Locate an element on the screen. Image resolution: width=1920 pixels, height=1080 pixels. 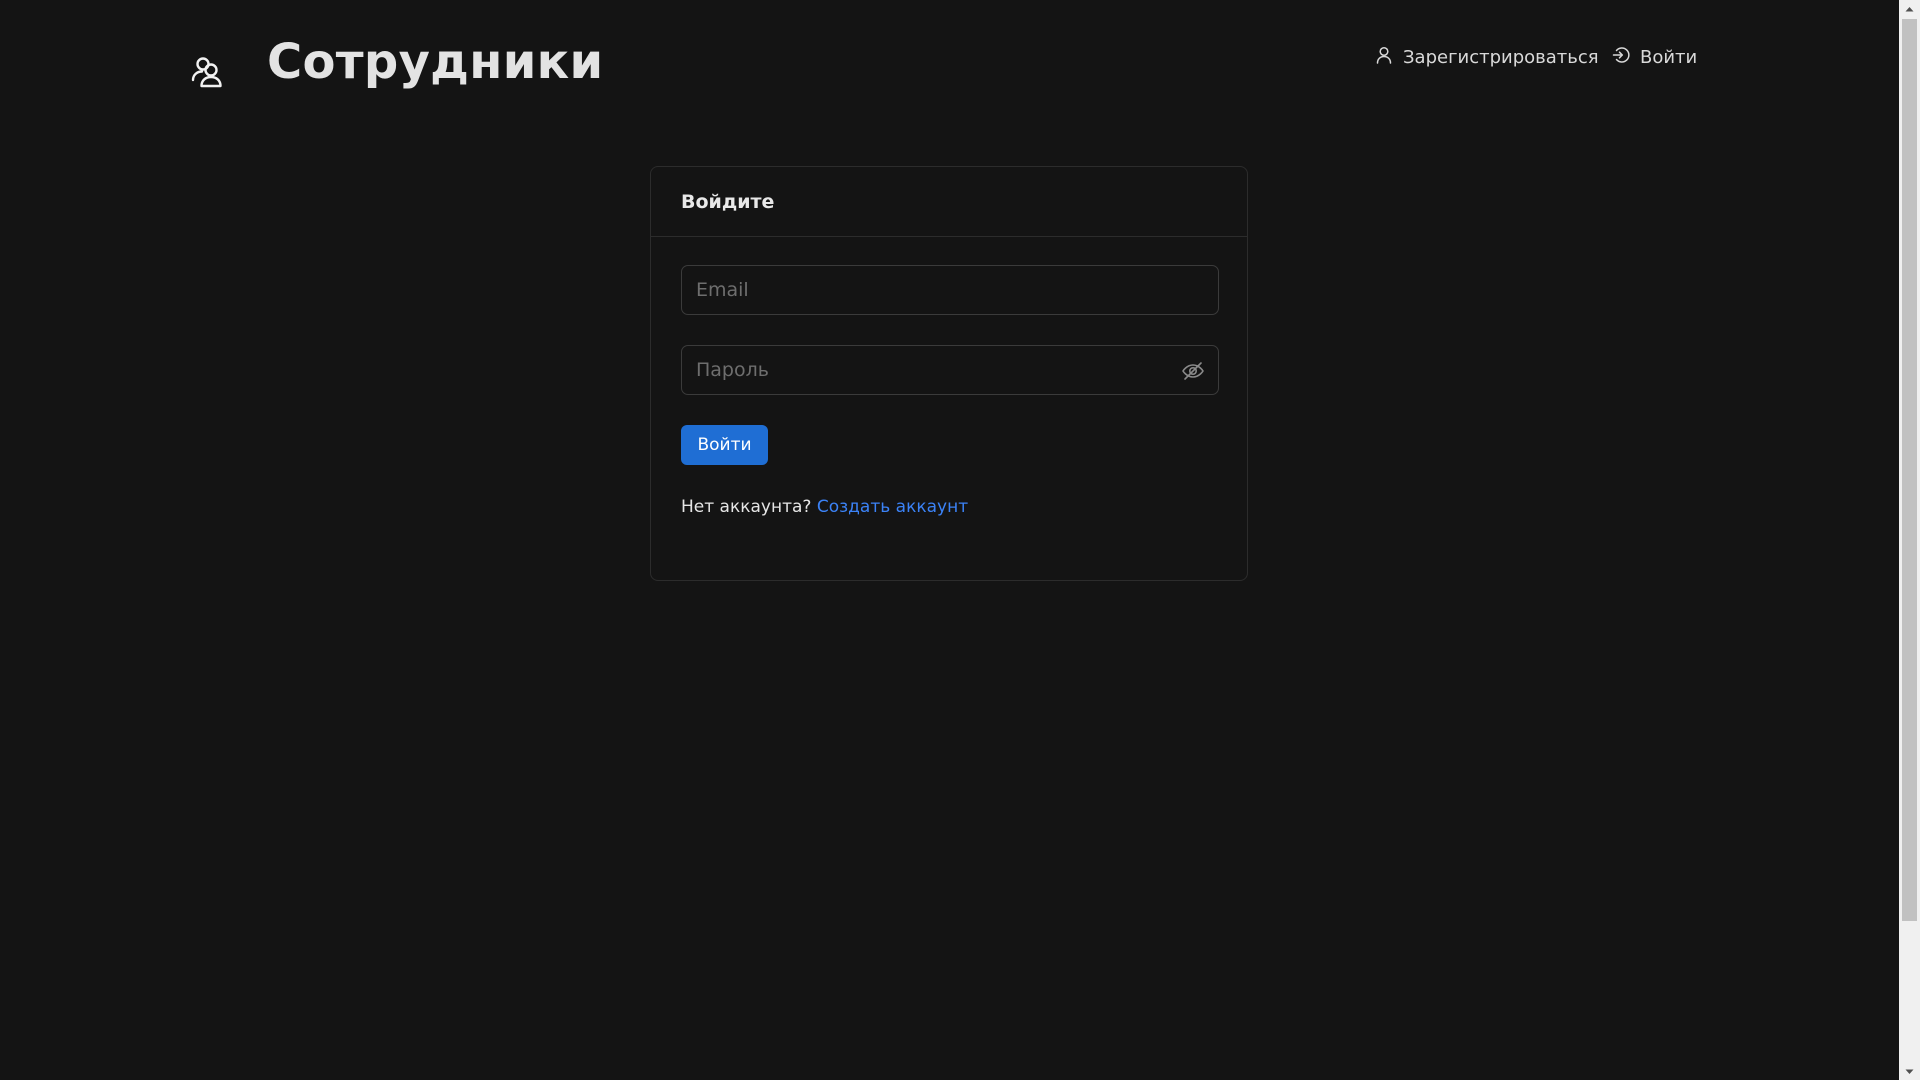
vertical-scrollbar is located at coordinates (1909, 540).